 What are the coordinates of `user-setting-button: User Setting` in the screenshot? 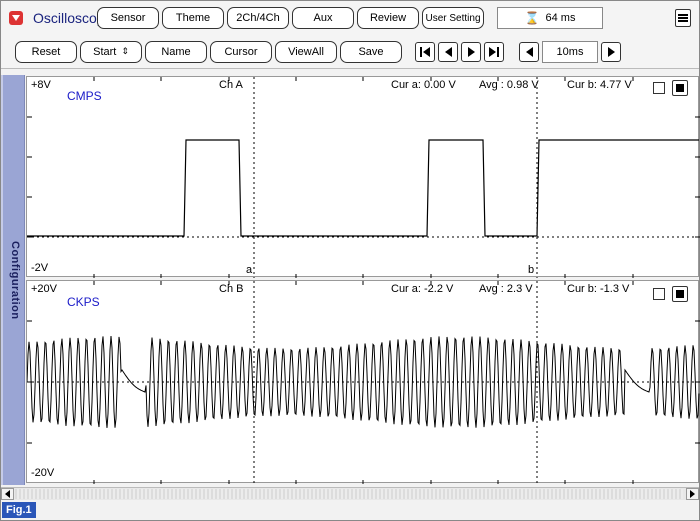 It's located at (453, 18).